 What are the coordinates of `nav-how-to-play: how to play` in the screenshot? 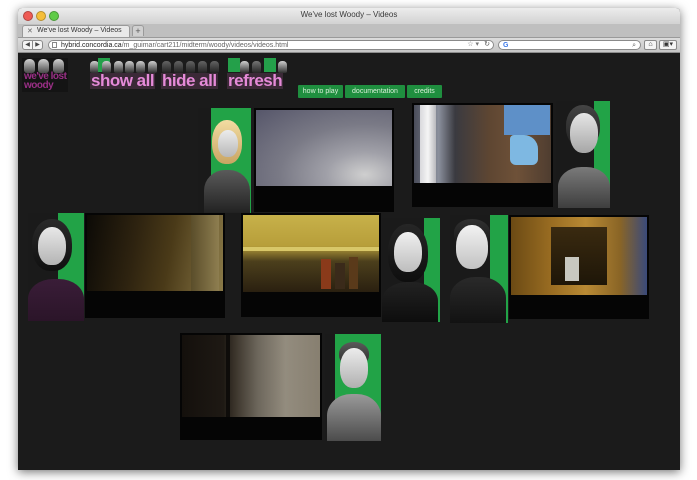 It's located at (320, 91).